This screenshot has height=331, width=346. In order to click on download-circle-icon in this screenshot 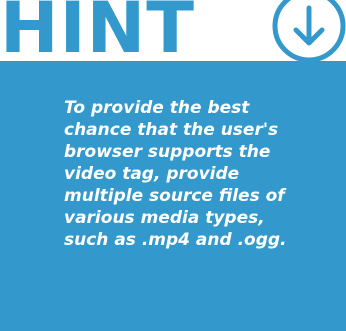, I will do `click(309, 31)`.